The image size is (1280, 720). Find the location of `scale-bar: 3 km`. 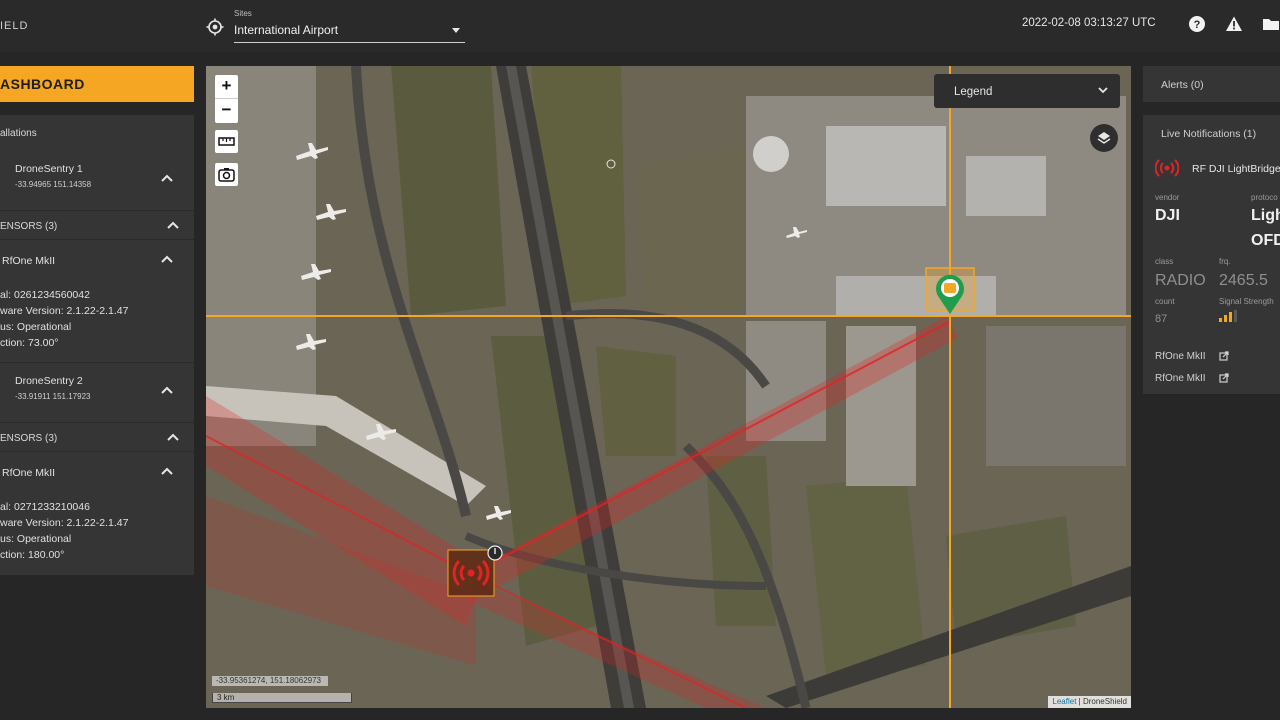

scale-bar: 3 km is located at coordinates (282, 698).